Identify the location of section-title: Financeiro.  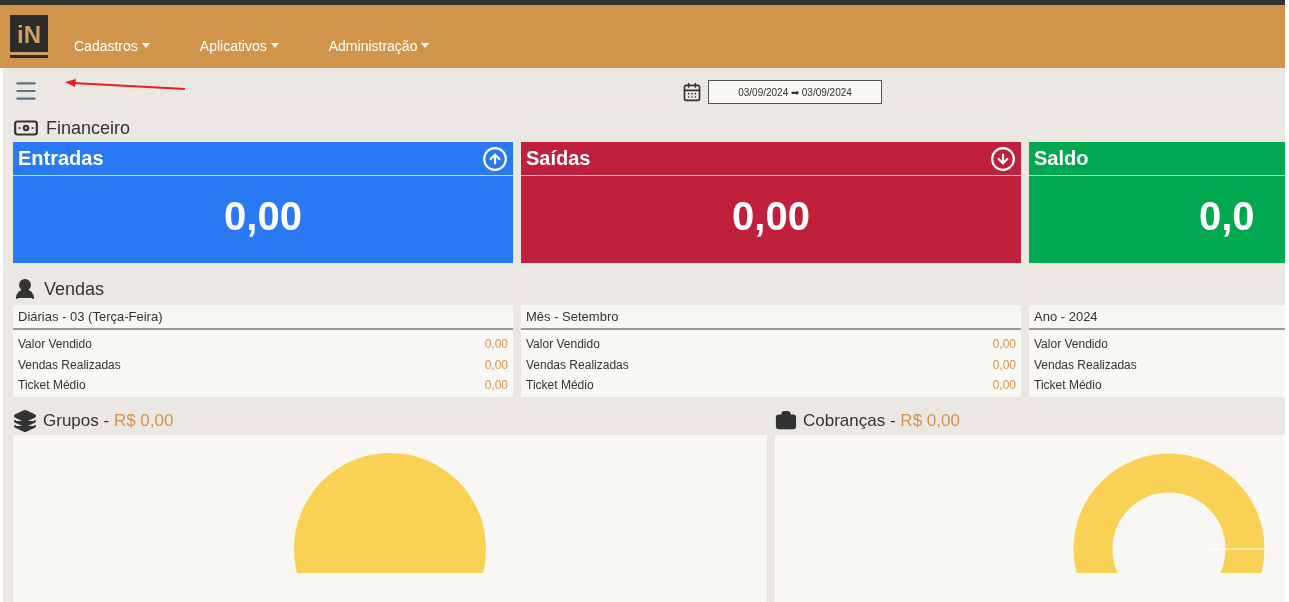
(88, 128).